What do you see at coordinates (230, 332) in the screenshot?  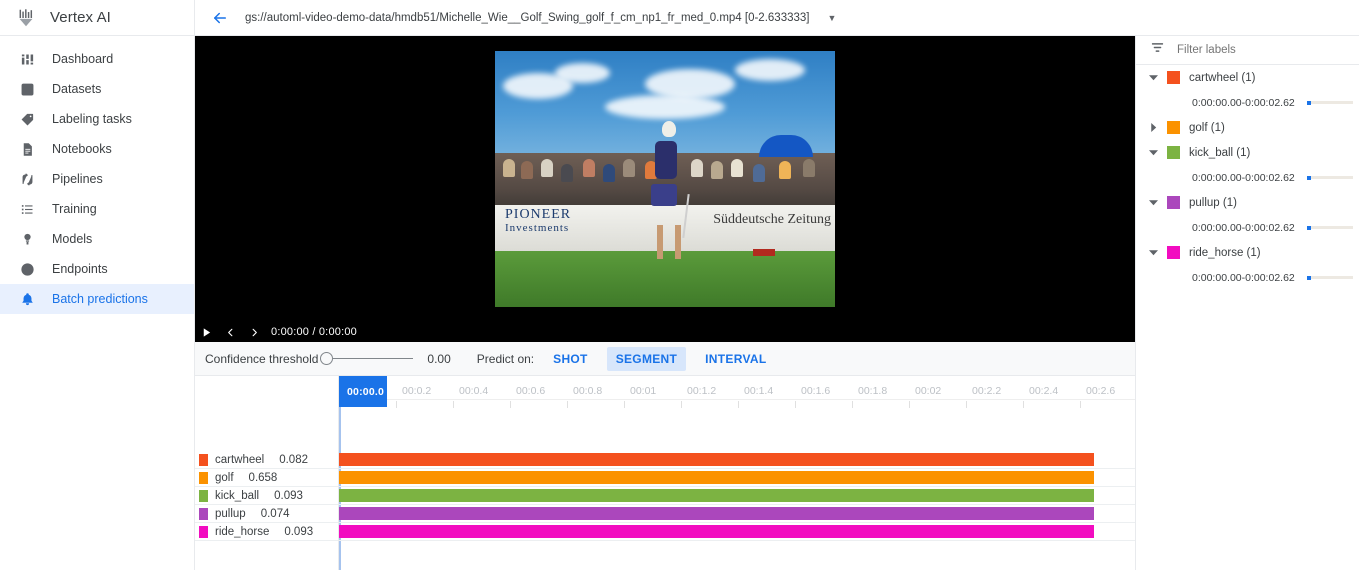 I see `previous-icon` at bounding box center [230, 332].